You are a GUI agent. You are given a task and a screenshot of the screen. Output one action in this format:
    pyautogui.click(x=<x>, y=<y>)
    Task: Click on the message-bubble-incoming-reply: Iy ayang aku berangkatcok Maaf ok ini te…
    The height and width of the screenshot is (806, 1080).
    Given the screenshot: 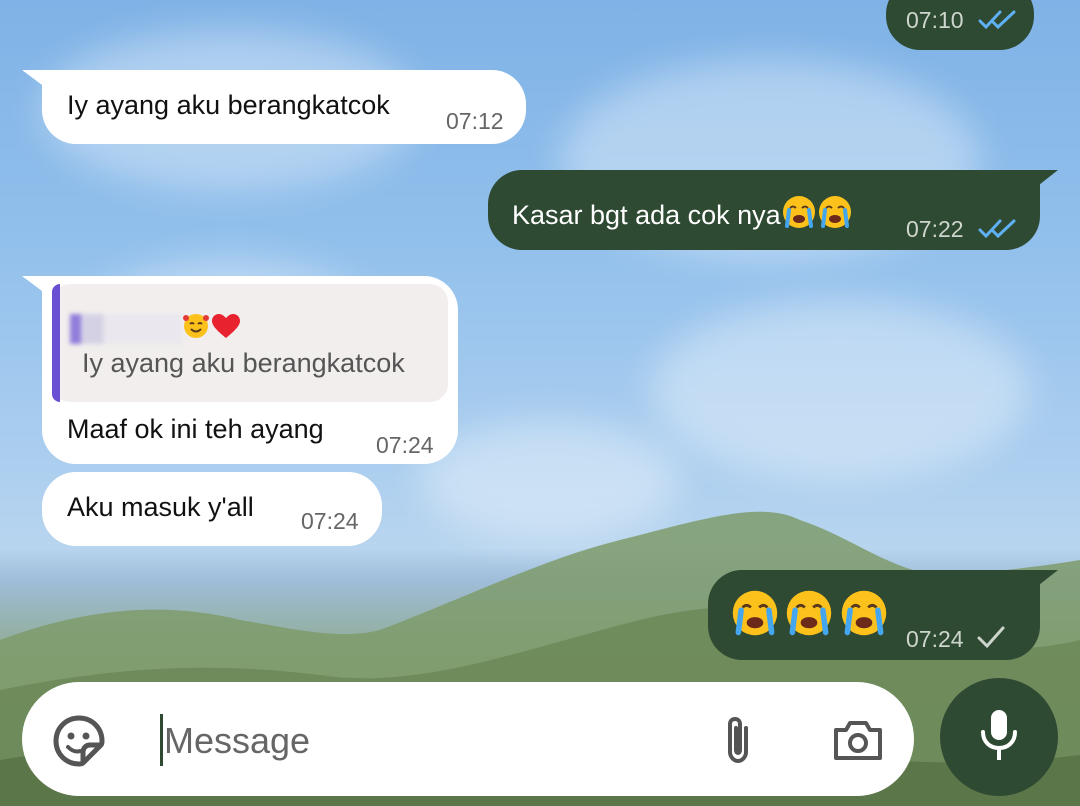 What is the action you would take?
    pyautogui.click(x=250, y=370)
    